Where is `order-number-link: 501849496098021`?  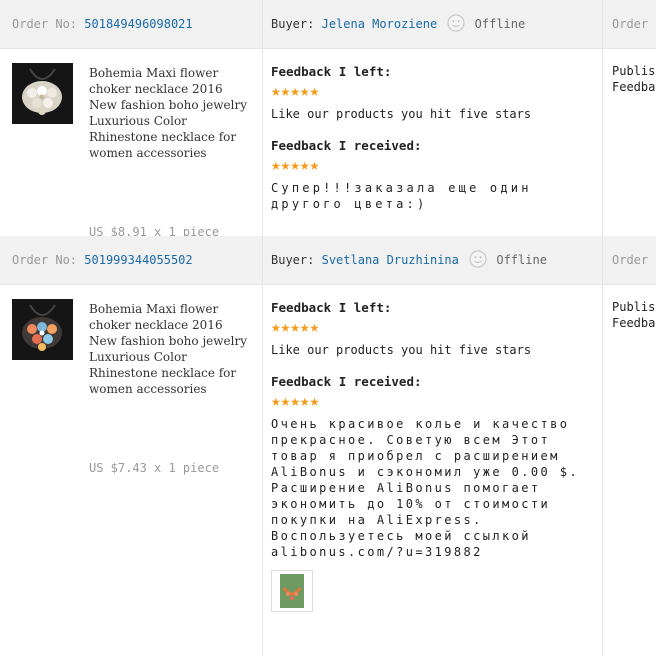
order-number-link: 501849496098021 is located at coordinates (138, 24).